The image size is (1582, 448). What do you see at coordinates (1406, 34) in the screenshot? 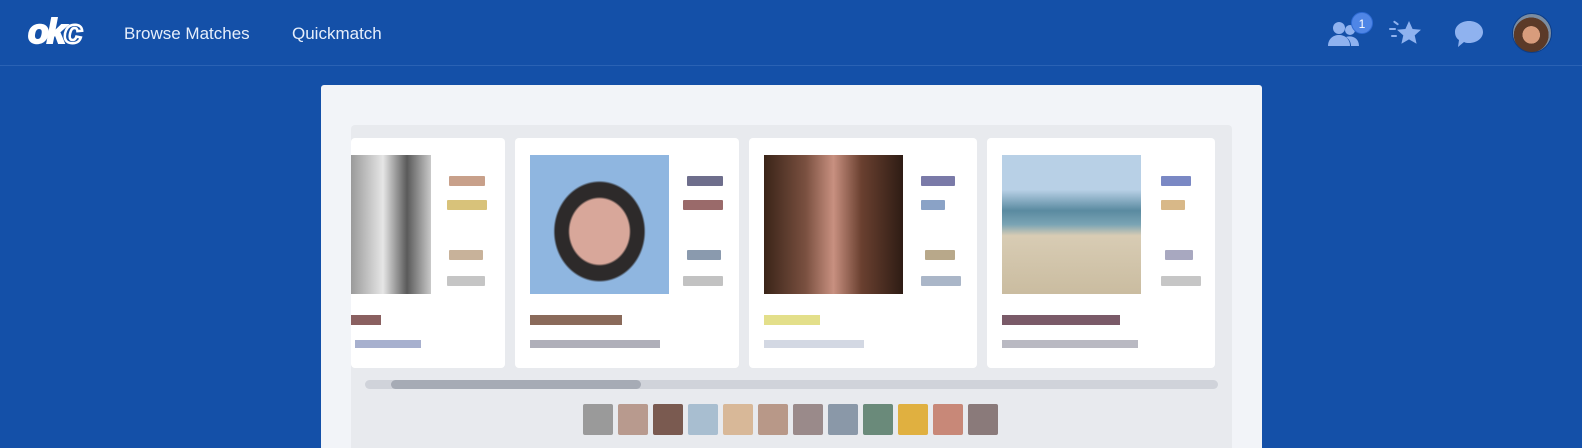
I see `star-burst-icon` at bounding box center [1406, 34].